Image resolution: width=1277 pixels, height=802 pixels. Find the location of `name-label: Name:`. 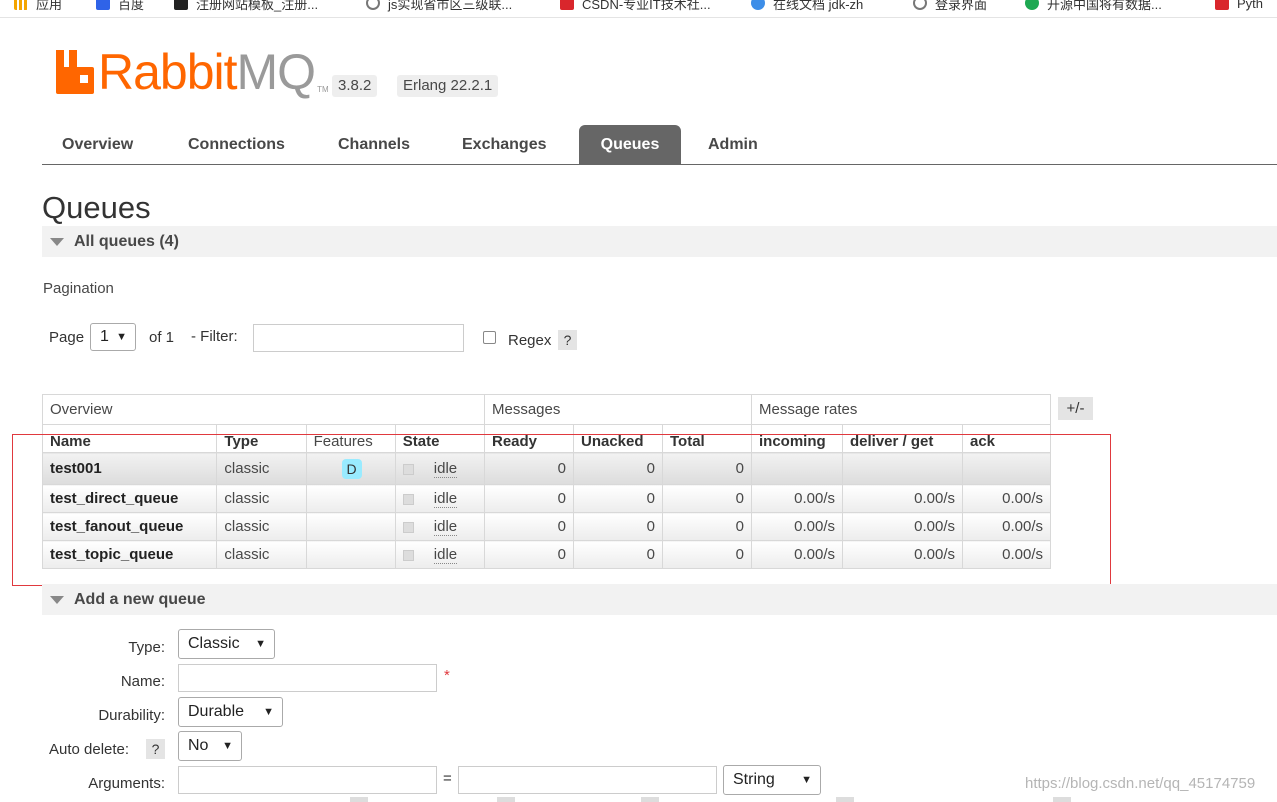

name-label: Name: is located at coordinates (142, 681).